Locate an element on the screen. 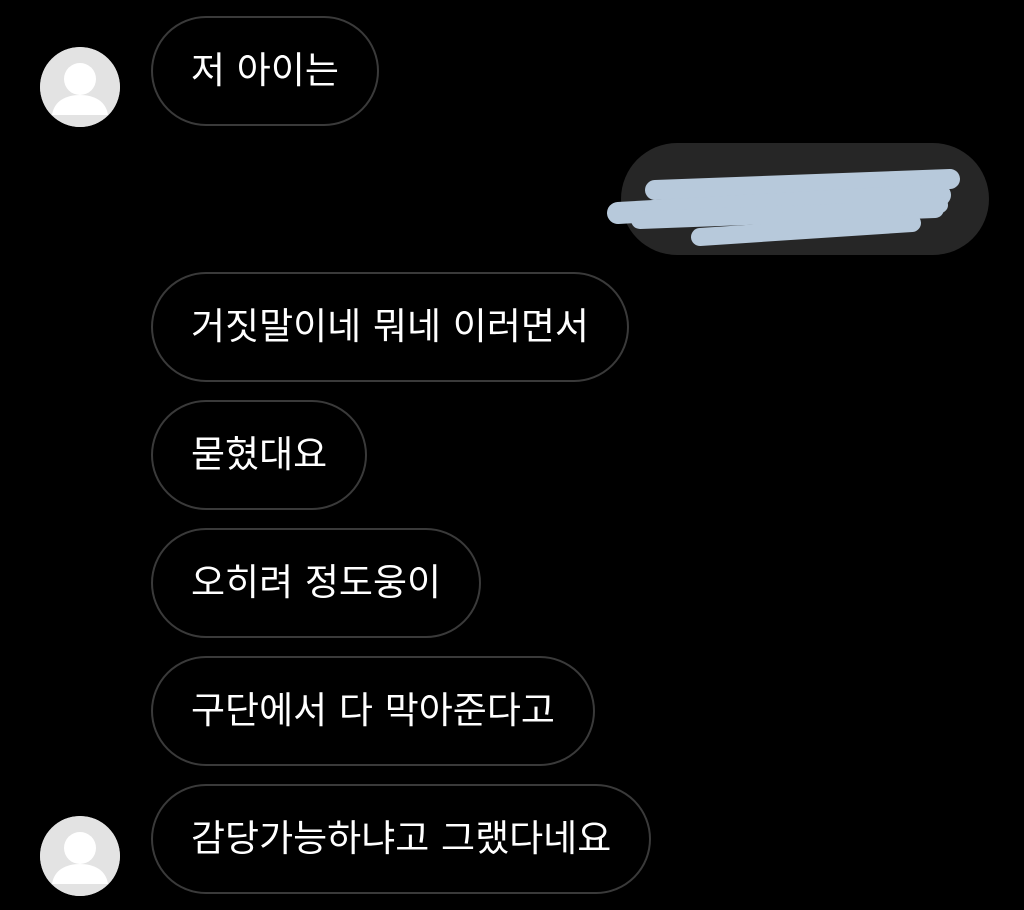 The width and height of the screenshot is (1024, 910). redaction-scribble is located at coordinates (783, 207).